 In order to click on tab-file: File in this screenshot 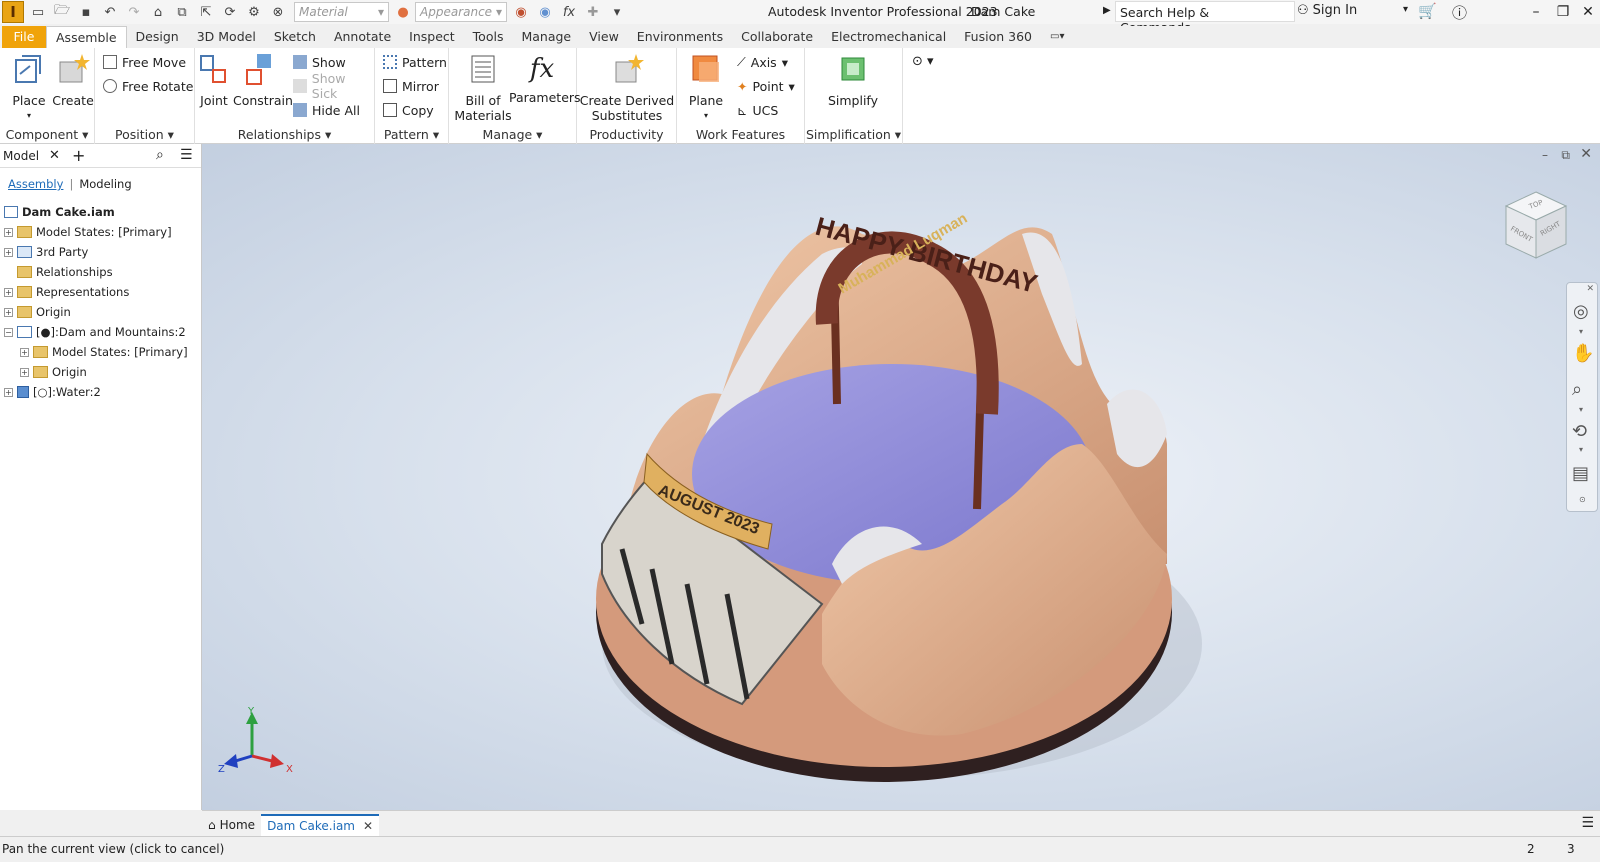, I will do `click(24, 37)`.